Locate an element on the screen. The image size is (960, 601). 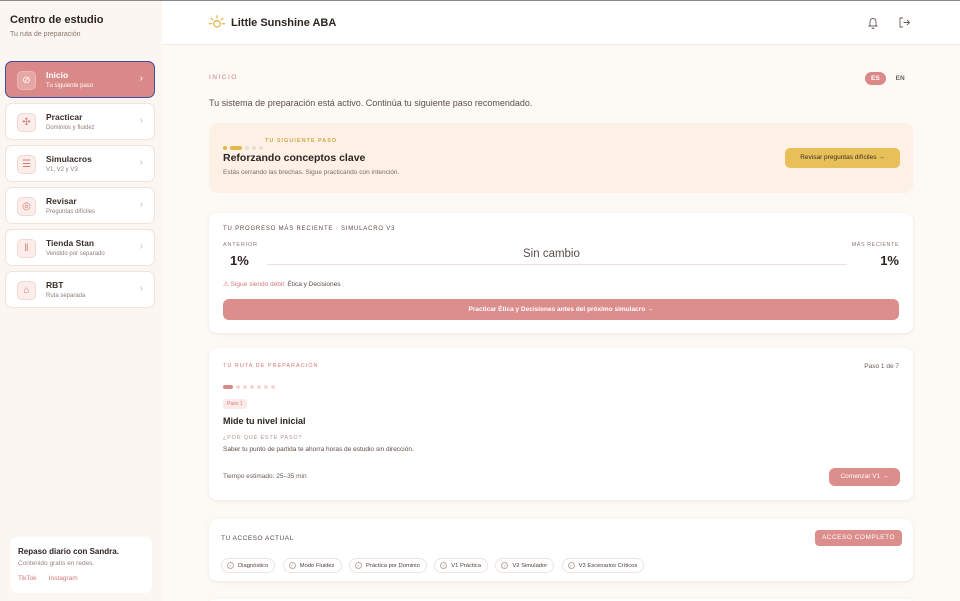
previous-value: 1% is located at coordinates (239, 260).